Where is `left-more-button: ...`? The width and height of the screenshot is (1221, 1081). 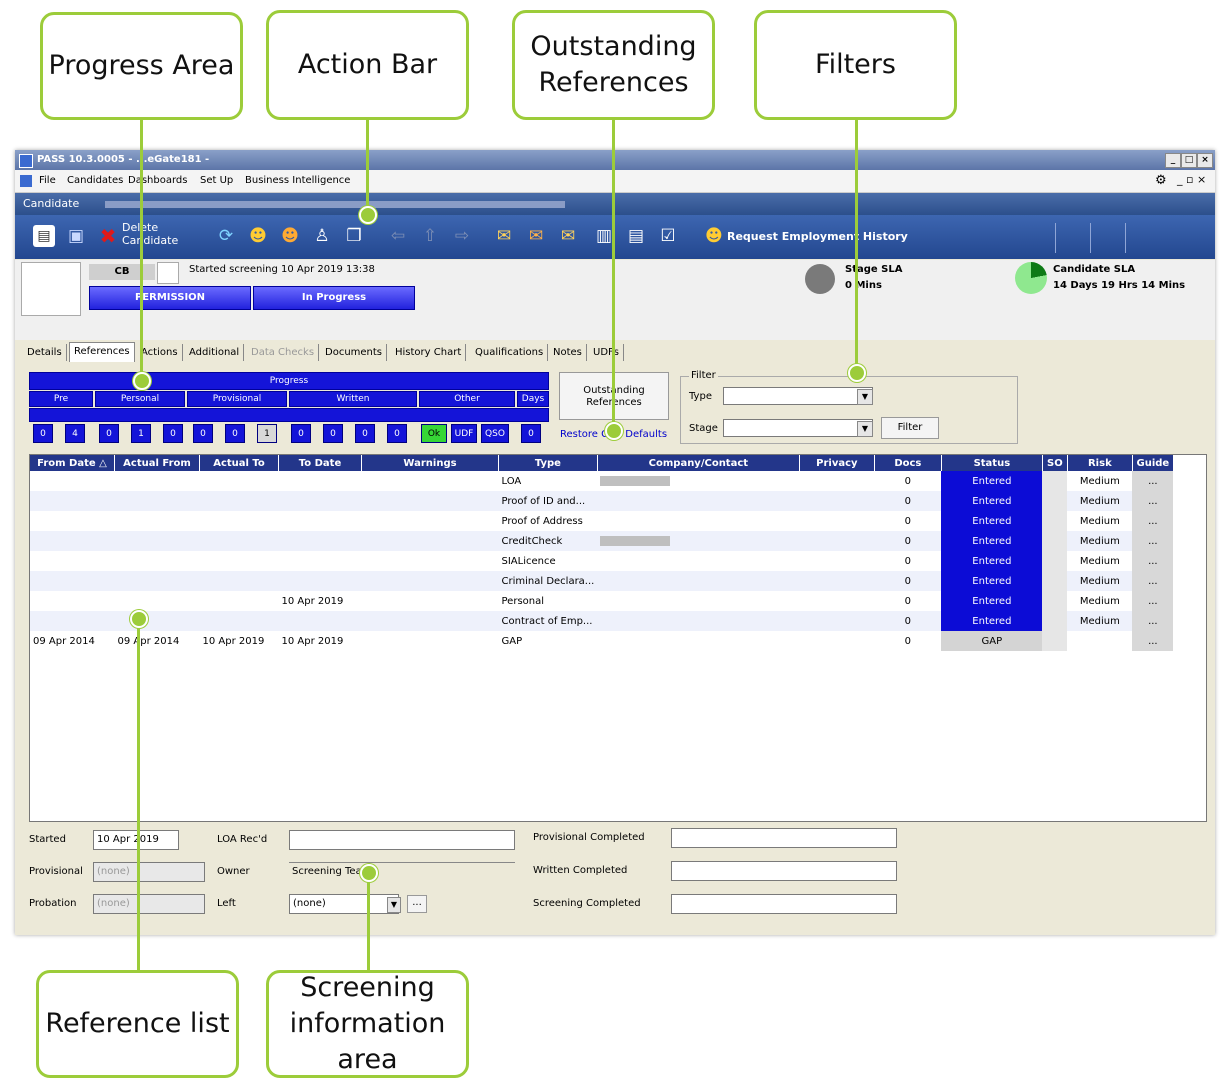 left-more-button: ... is located at coordinates (417, 904).